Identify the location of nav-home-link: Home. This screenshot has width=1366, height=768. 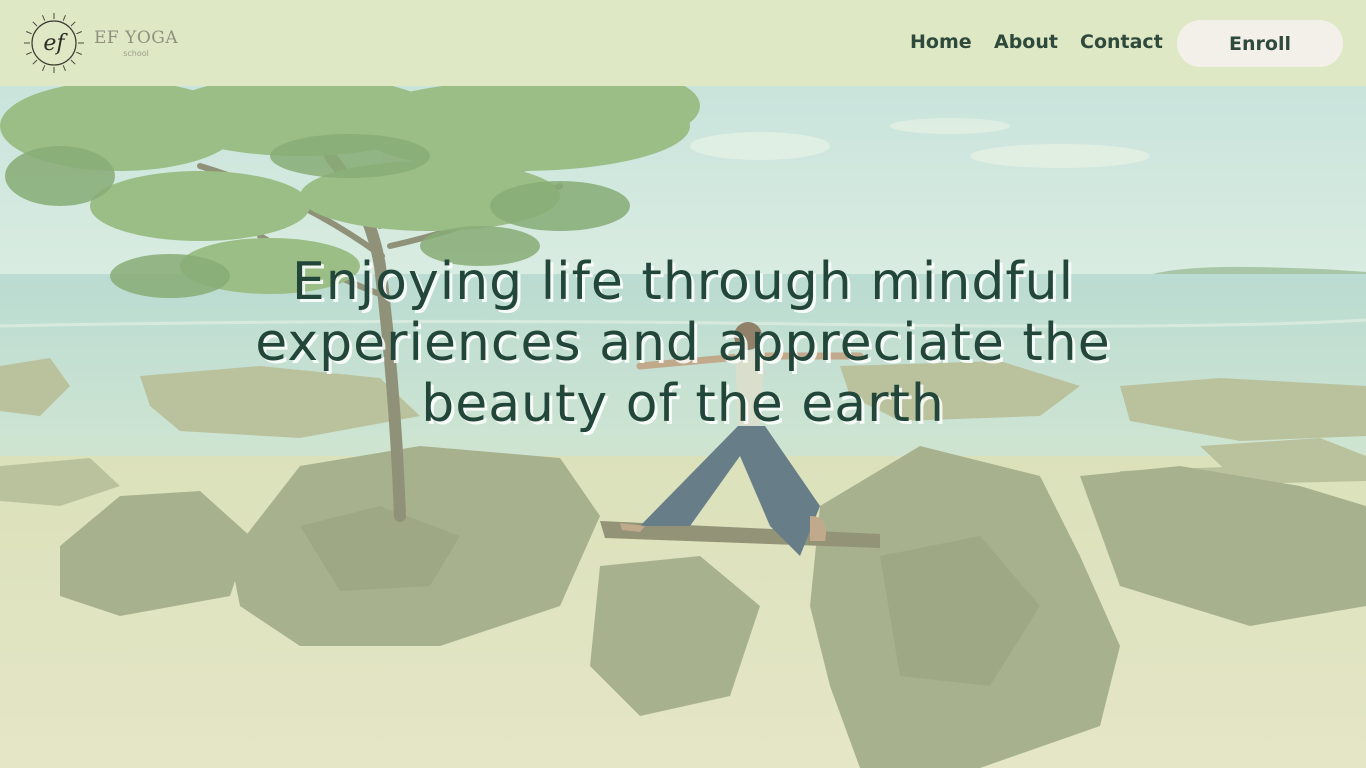
(941, 42).